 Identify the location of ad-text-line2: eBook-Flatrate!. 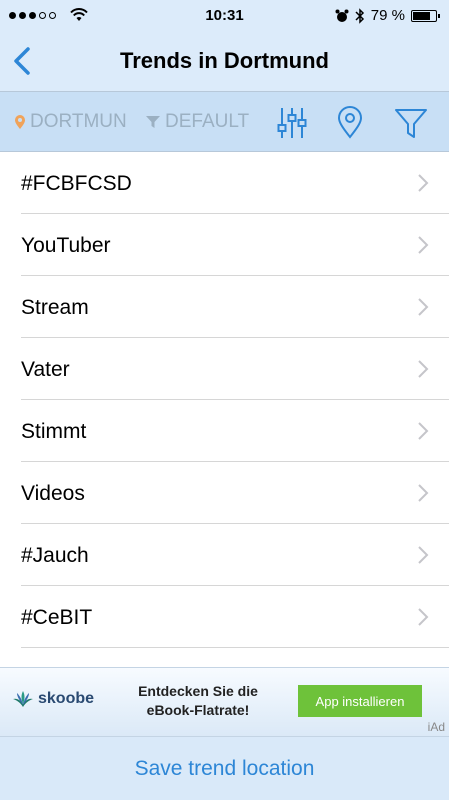
(198, 710).